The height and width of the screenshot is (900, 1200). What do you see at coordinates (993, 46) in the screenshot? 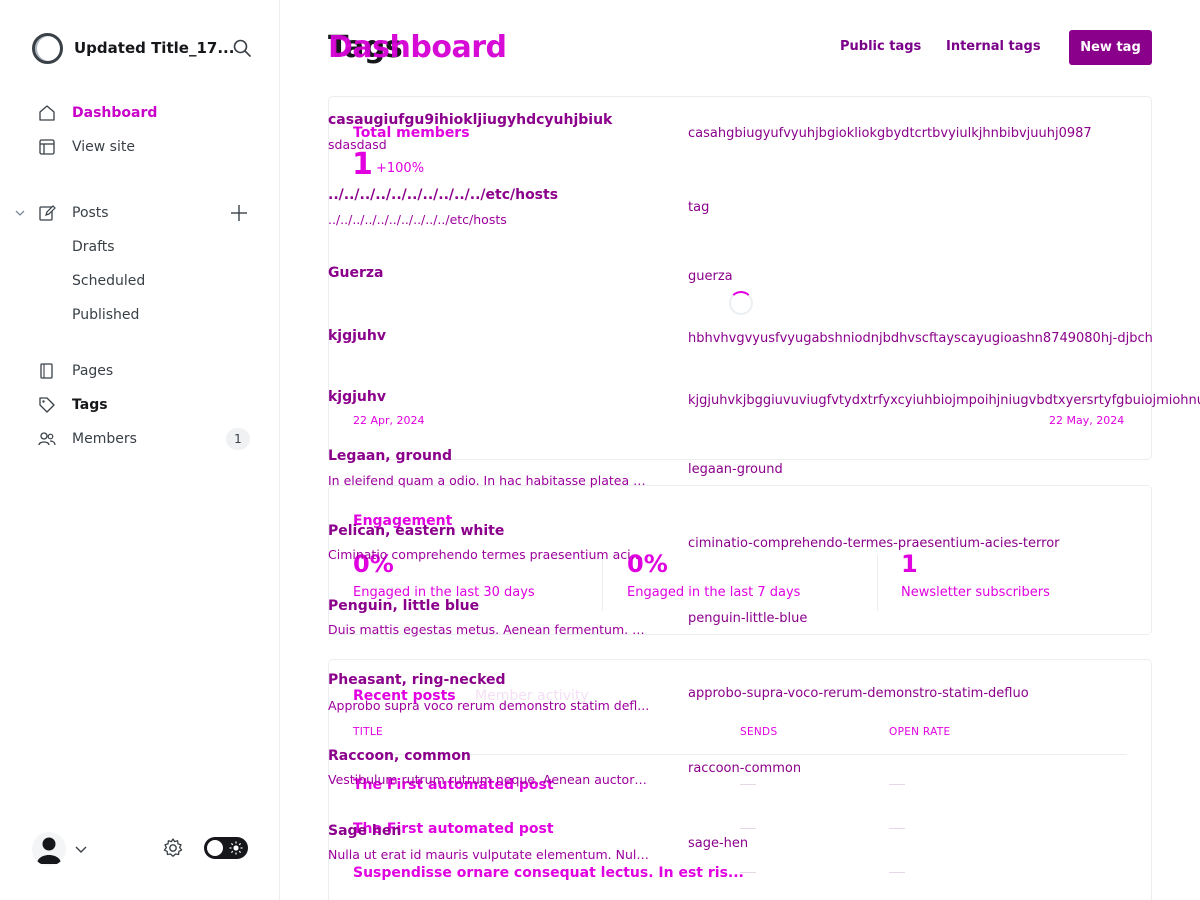
I see `internal-tags-tab: Internal tags` at bounding box center [993, 46].